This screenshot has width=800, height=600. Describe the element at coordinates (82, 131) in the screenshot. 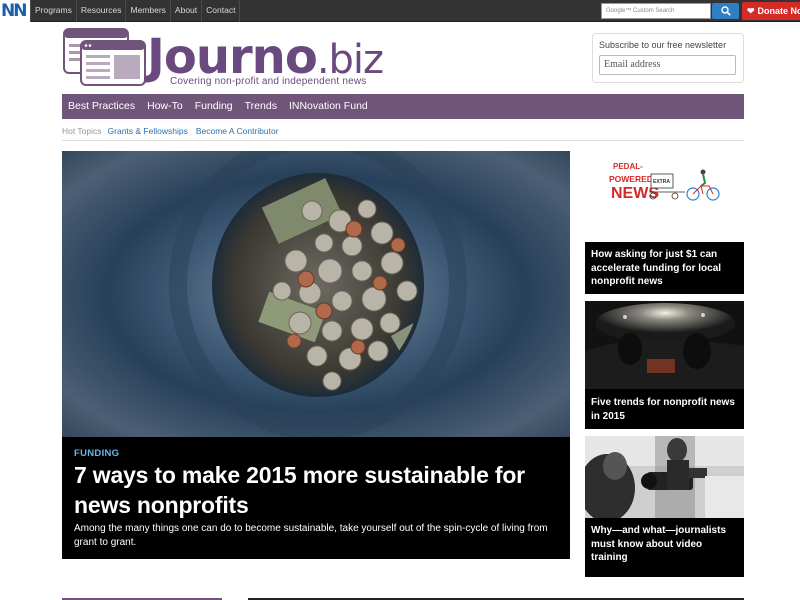

I see `hot-topics-label: Hot Topics` at that location.